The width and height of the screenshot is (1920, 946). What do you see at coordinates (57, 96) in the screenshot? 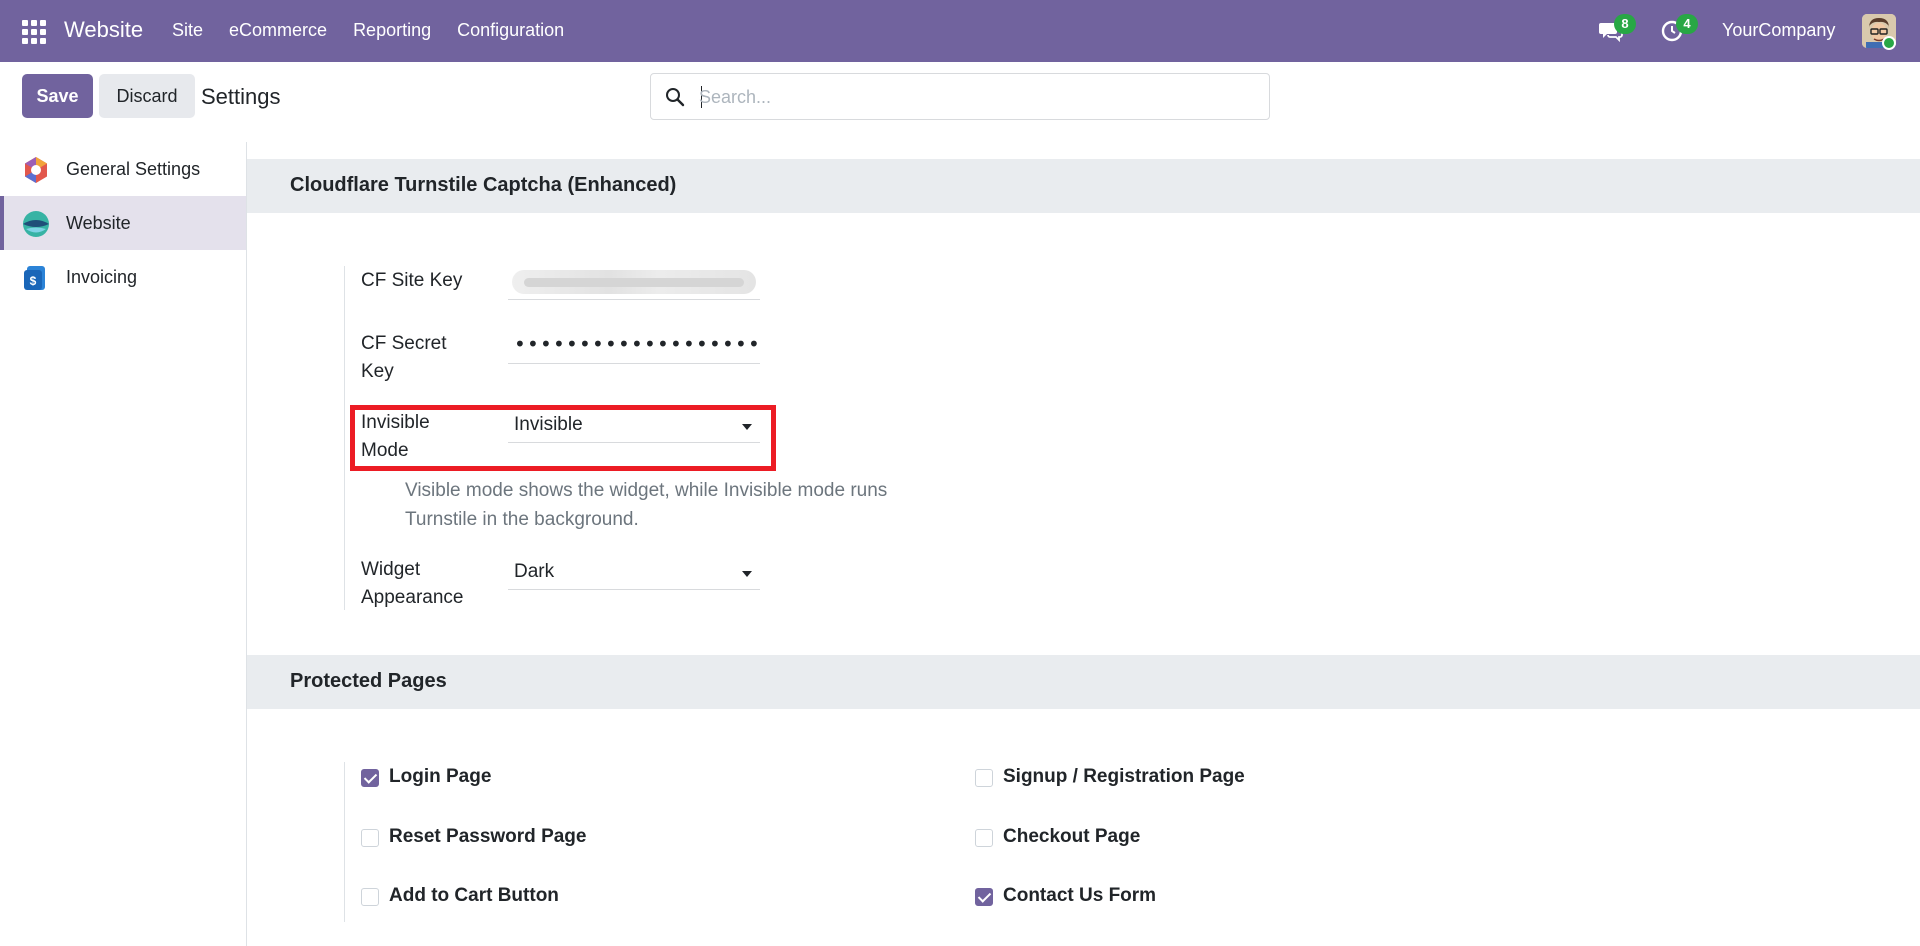
I see `save-button: Save` at bounding box center [57, 96].